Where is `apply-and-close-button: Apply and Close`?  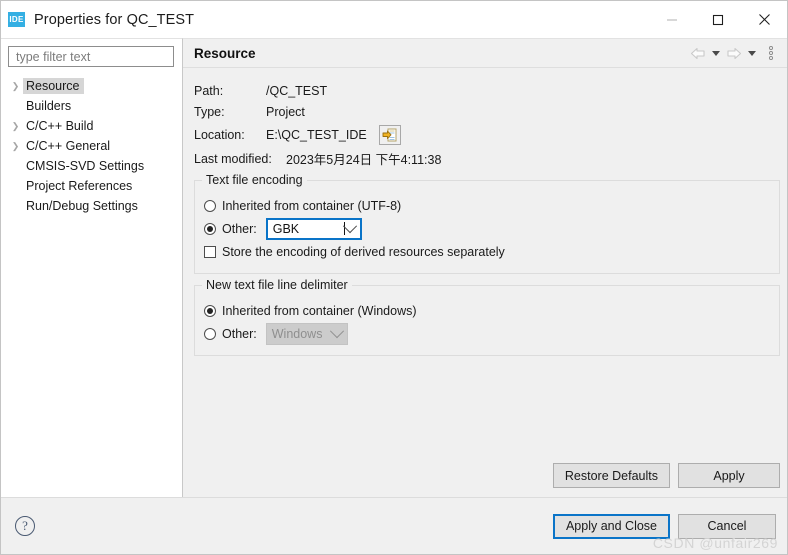 apply-and-close-button: Apply and Close is located at coordinates (611, 526).